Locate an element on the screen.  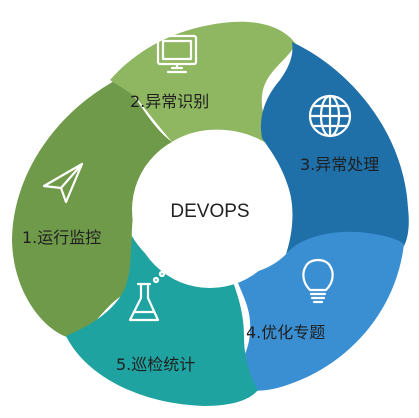
stage-label-optimize: 4.优化专题 is located at coordinates (285, 332).